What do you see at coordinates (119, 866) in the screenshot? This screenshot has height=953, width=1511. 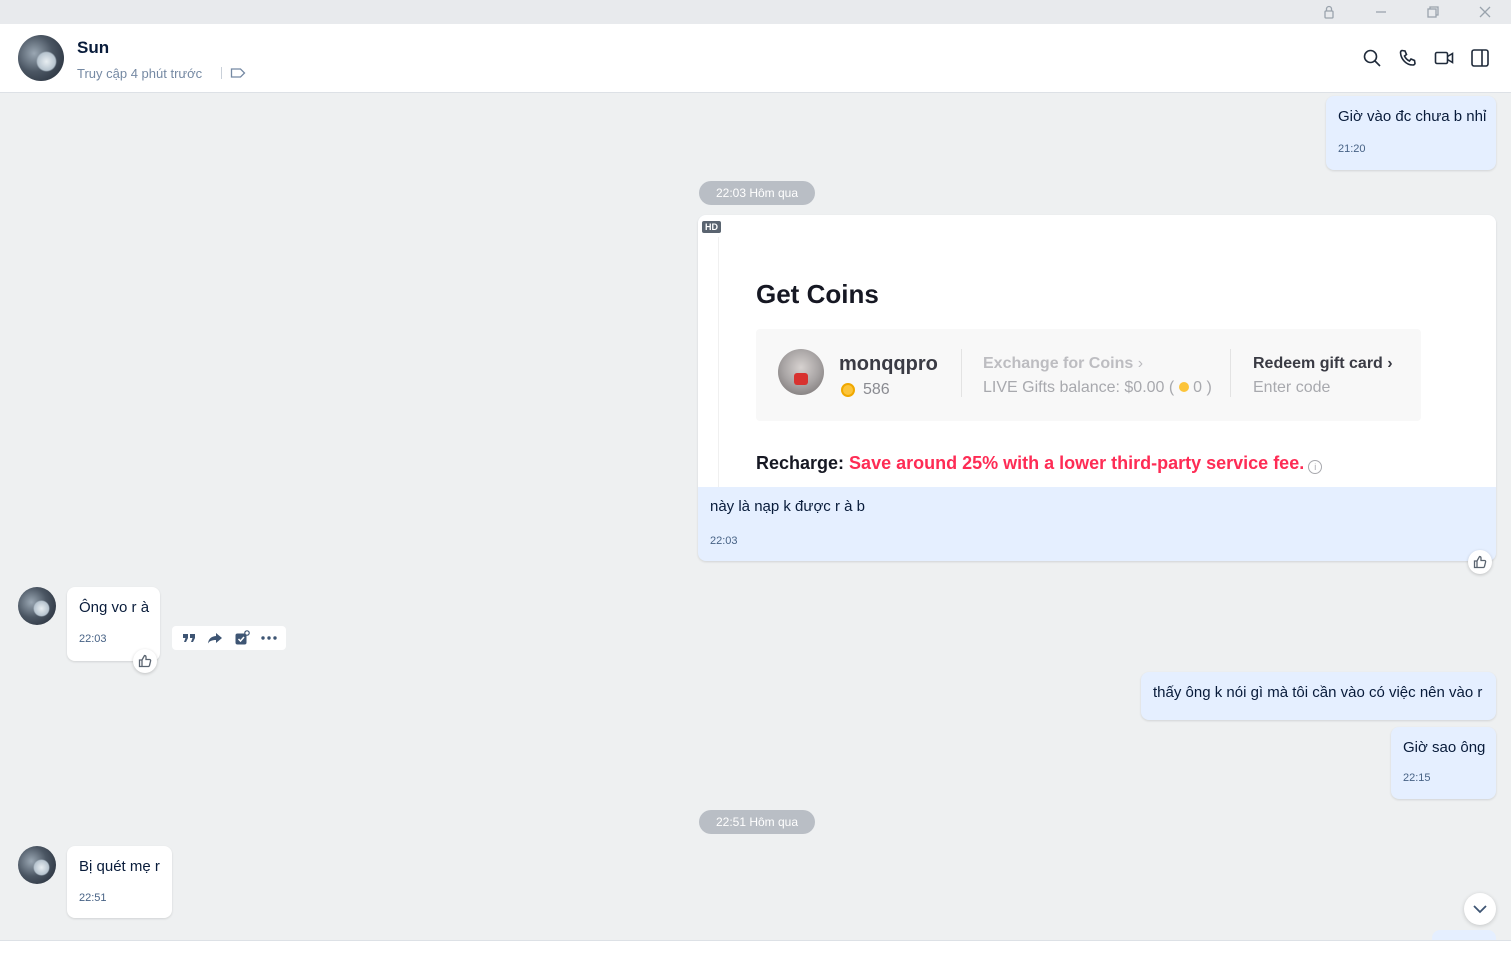 I see `message-text: Bị quét mẹ r` at bounding box center [119, 866].